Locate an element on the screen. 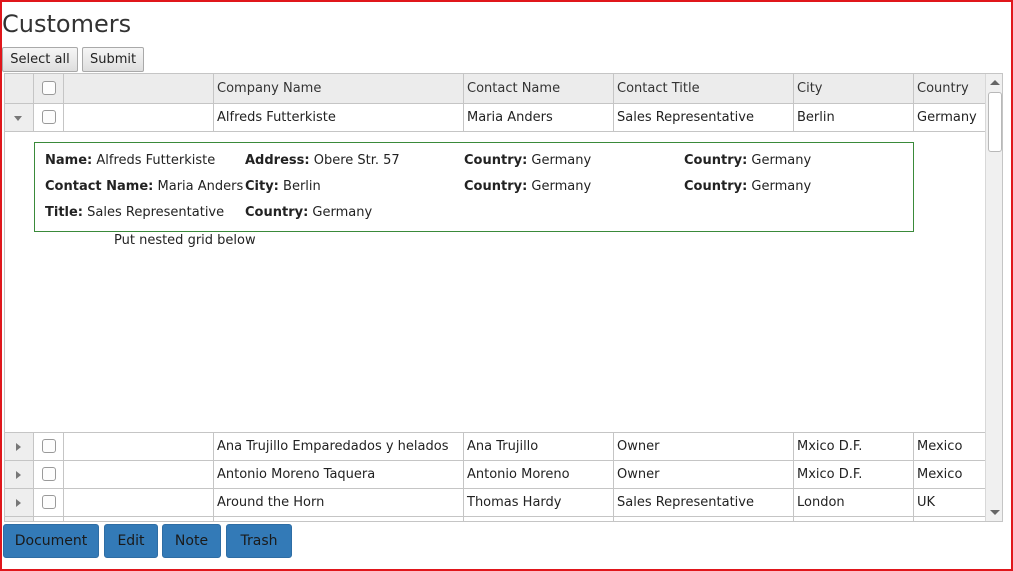 The height and width of the screenshot is (571, 1013). cell-city: London is located at coordinates (854, 502).